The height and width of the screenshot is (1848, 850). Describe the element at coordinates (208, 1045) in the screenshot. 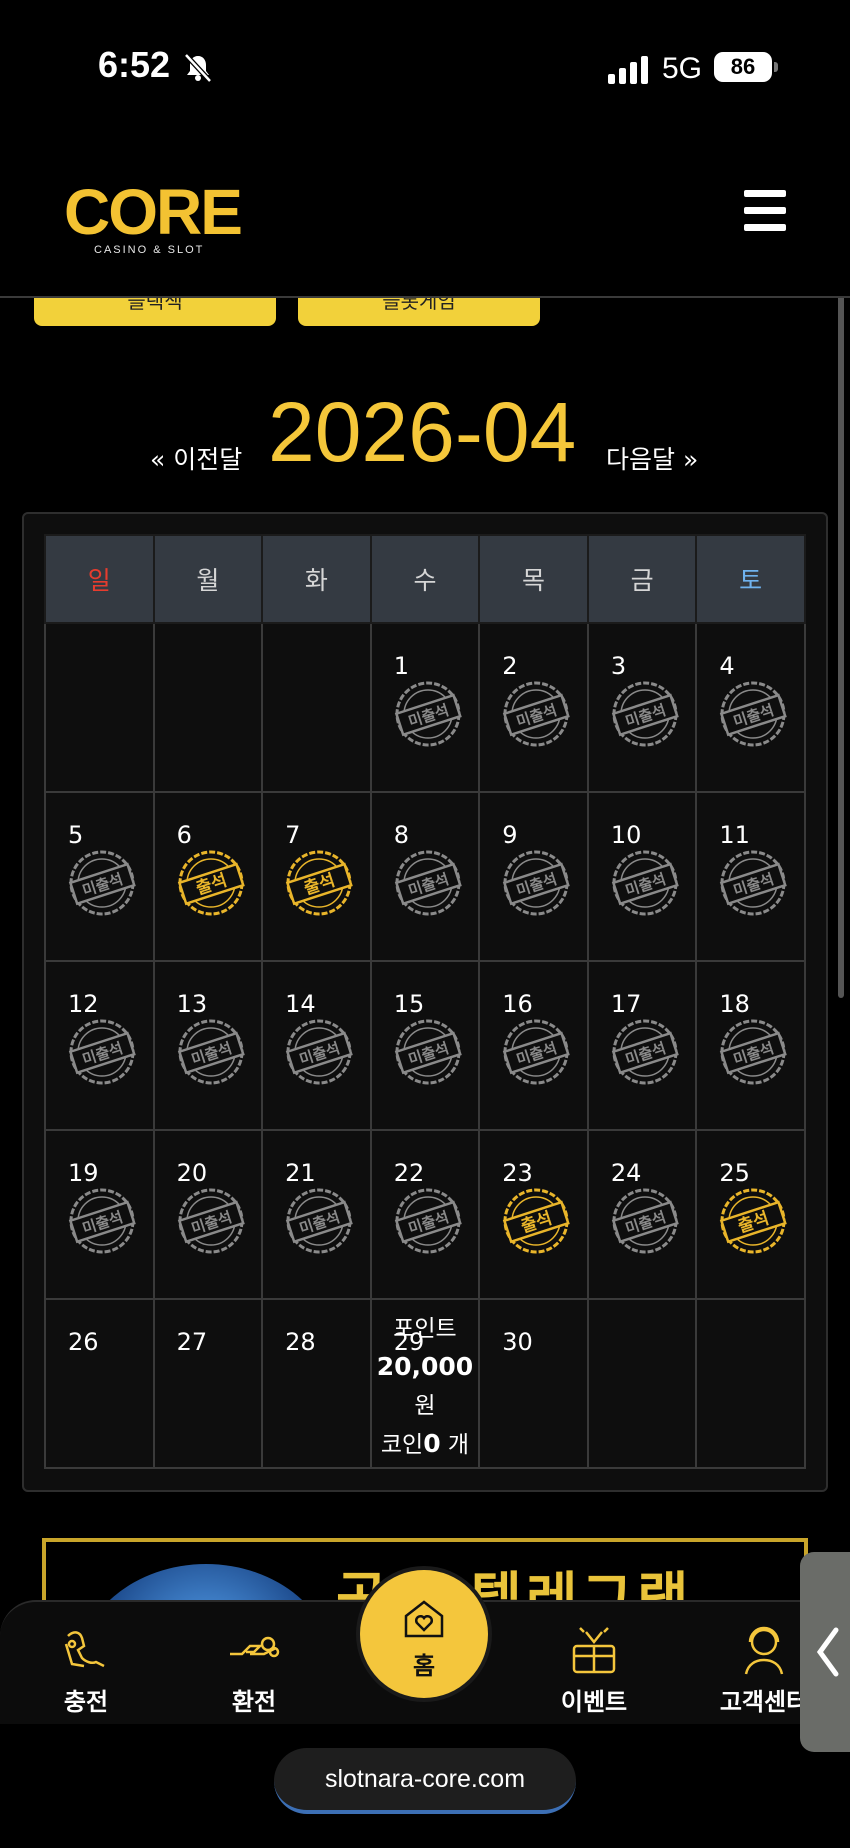

I see `calendar-day-cell: 13 미출석` at that location.